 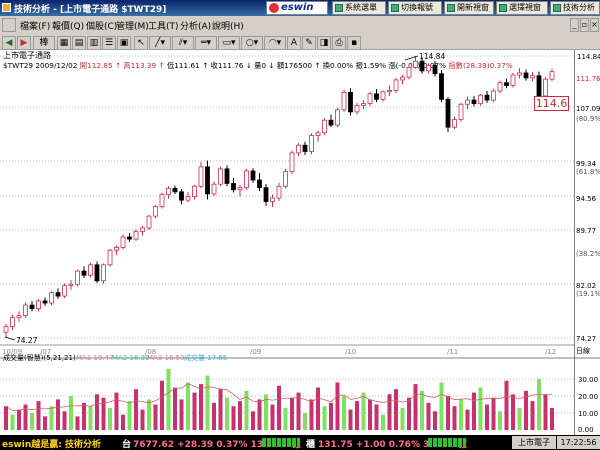 What do you see at coordinates (127, 445) in the screenshot?
I see `twse-label: 台` at bounding box center [127, 445].